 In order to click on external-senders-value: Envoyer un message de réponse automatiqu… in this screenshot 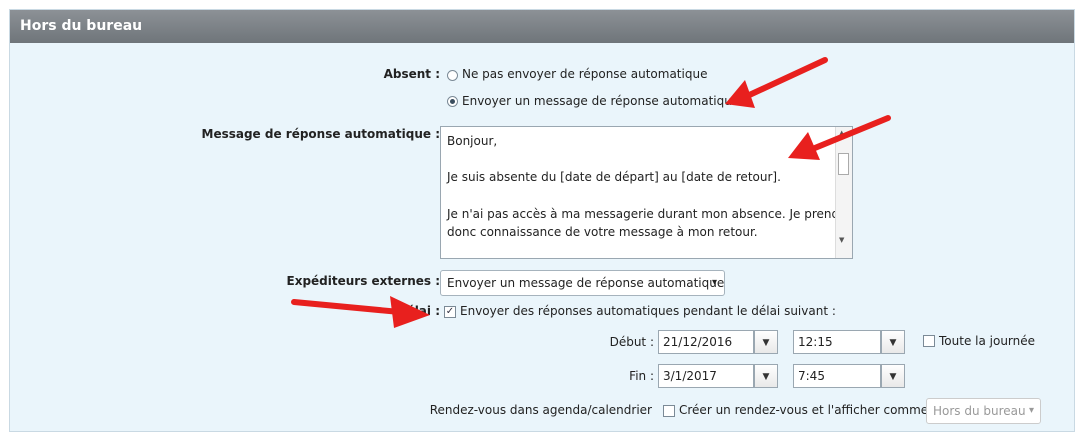, I will do `click(586, 283)`.